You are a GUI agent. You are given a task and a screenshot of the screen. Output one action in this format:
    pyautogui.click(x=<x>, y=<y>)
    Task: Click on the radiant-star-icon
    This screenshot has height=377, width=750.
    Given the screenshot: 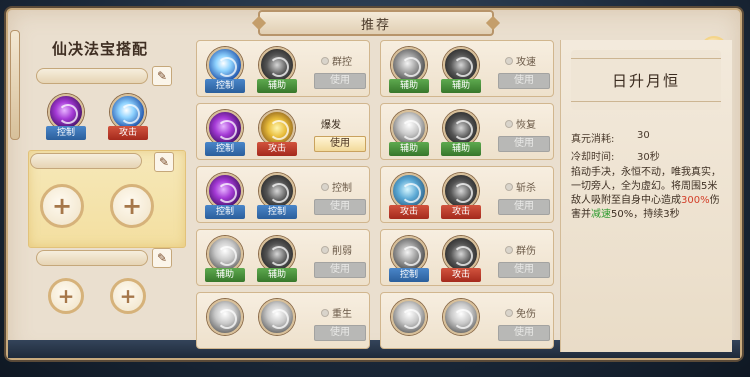 What is the action you would take?
    pyautogui.click(x=277, y=317)
    